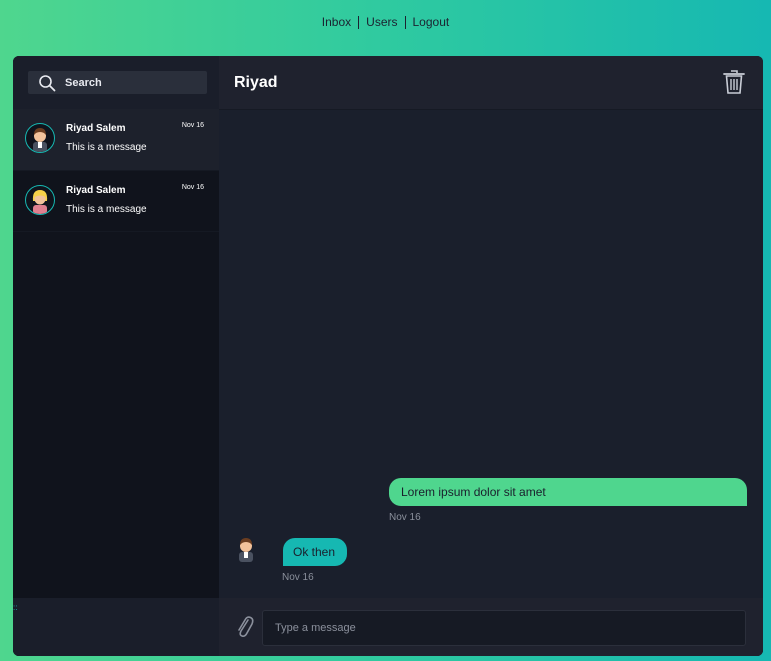 The image size is (771, 661). What do you see at coordinates (116, 627) in the screenshot?
I see `sidebar-footer: ::` at bounding box center [116, 627].